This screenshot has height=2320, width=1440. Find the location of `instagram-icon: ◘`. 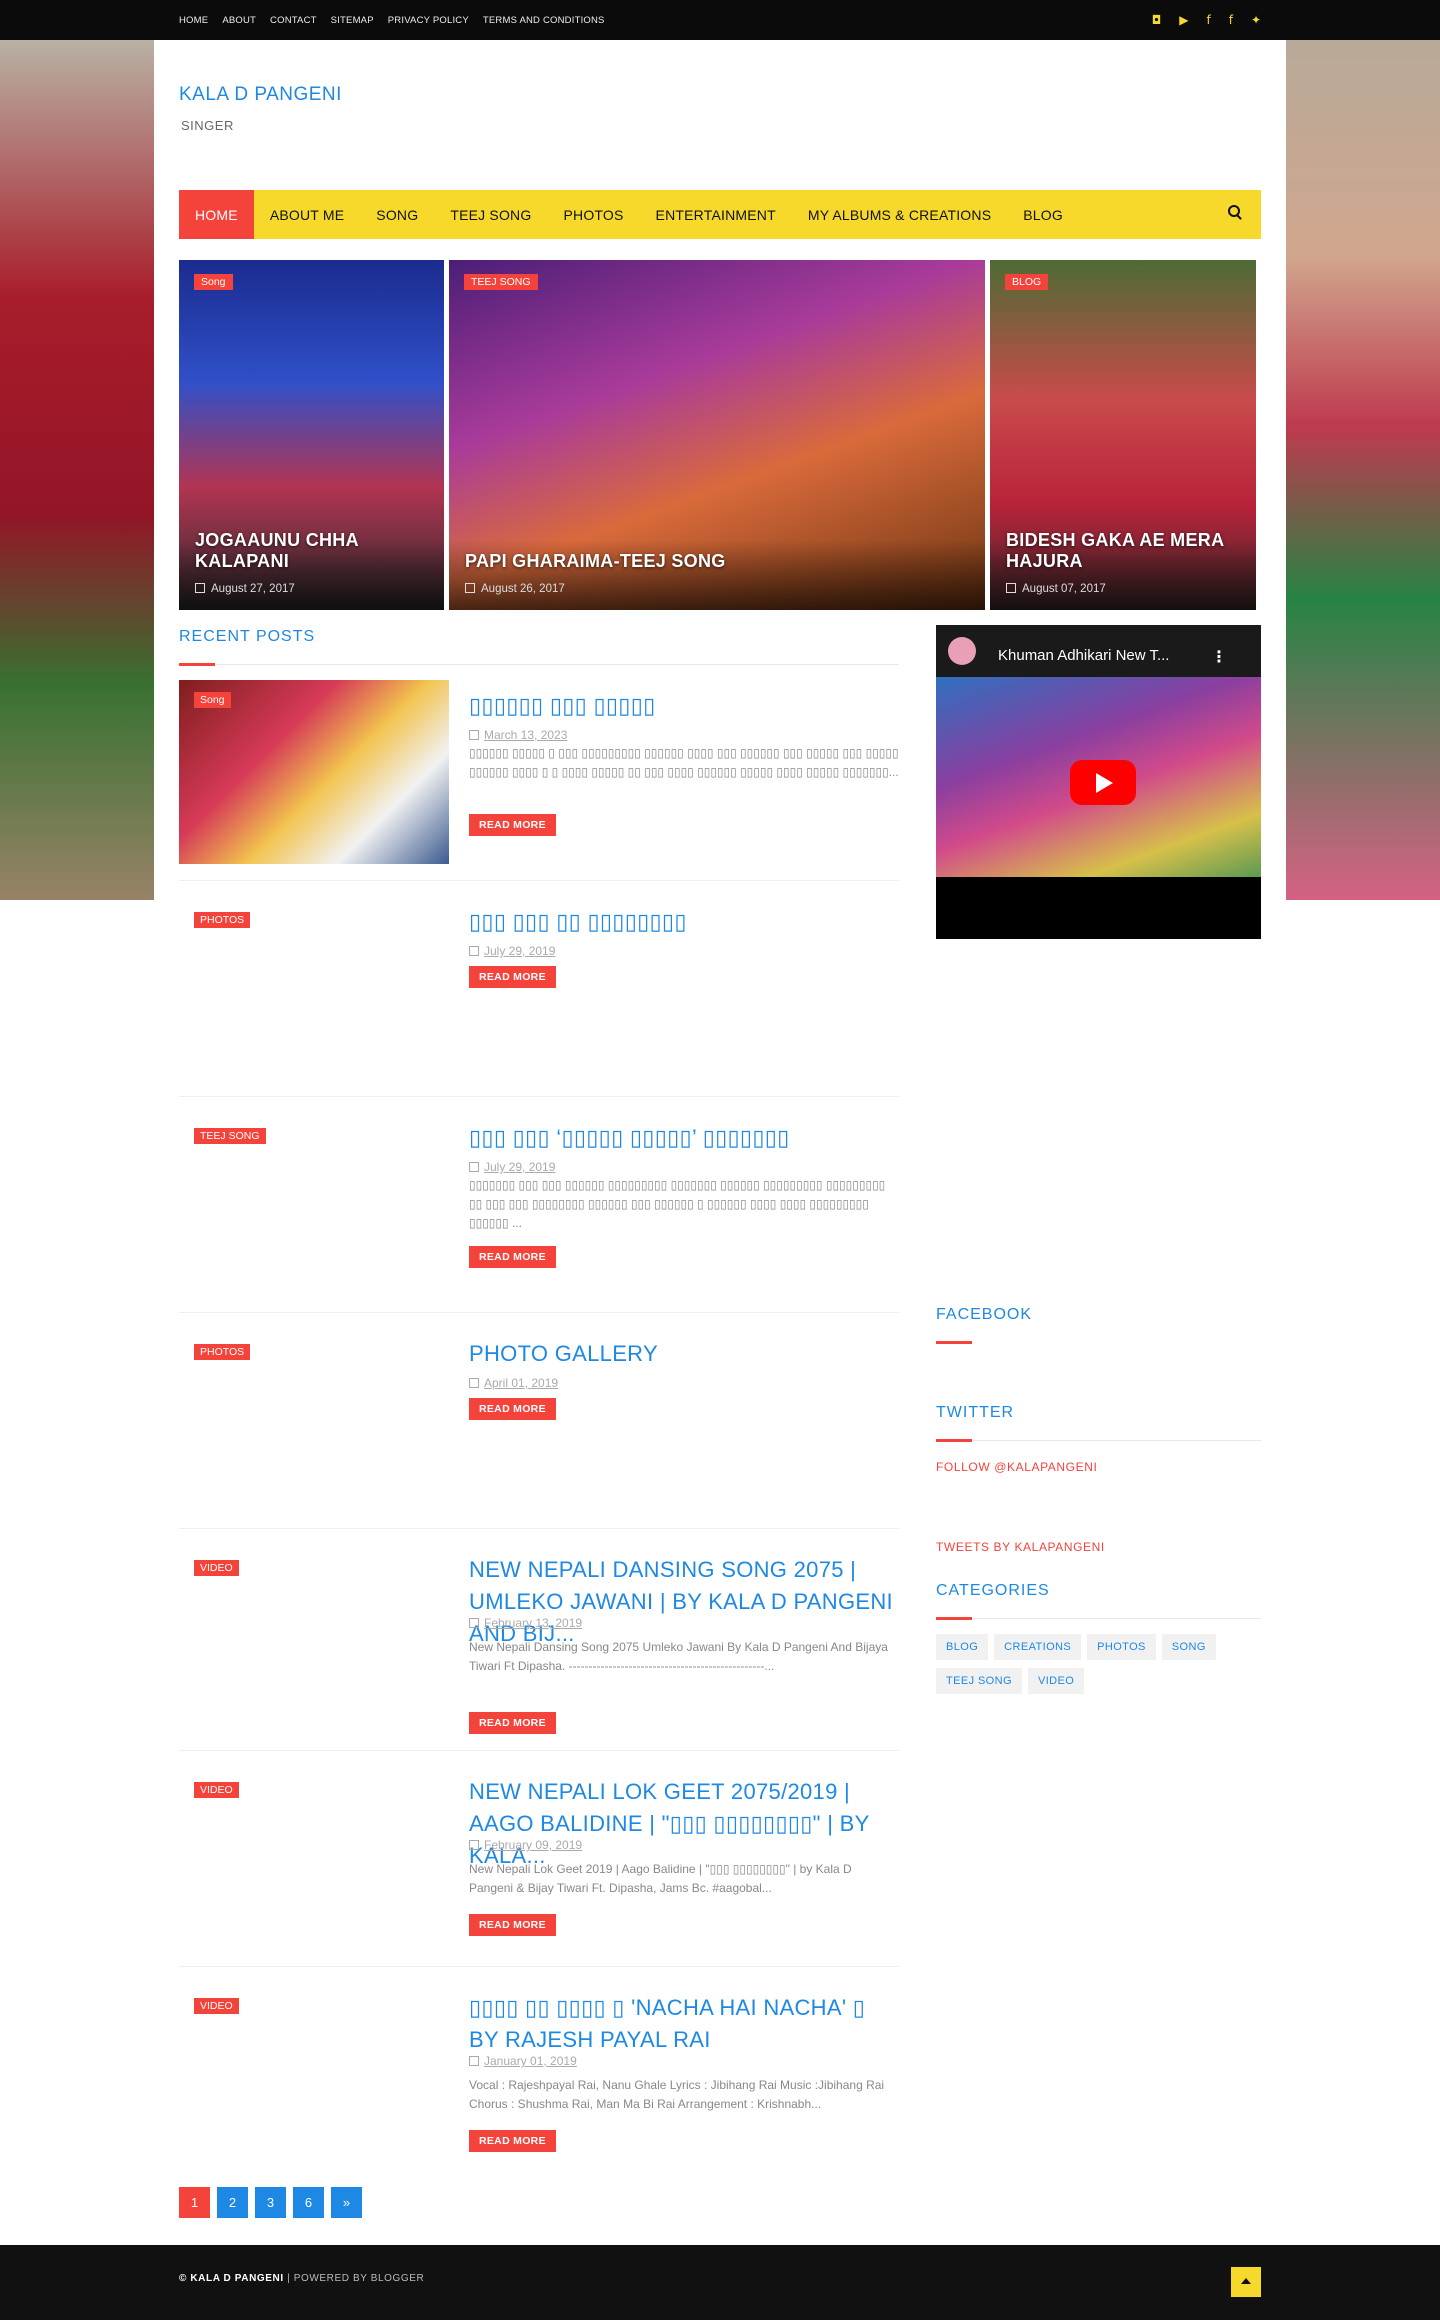

instagram-icon: ◘ is located at coordinates (1157, 20).